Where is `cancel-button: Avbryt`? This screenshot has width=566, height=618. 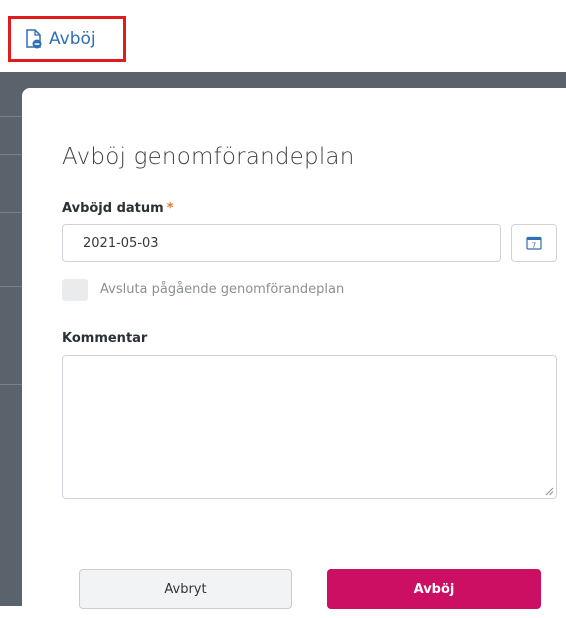 cancel-button: Avbryt is located at coordinates (185, 589).